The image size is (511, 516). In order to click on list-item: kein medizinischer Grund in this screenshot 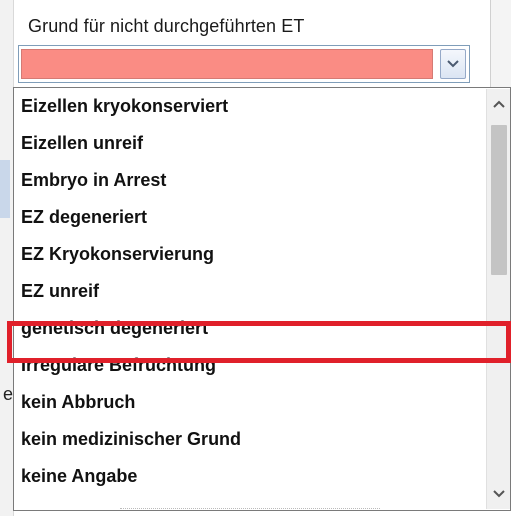, I will do `click(244, 439)`.